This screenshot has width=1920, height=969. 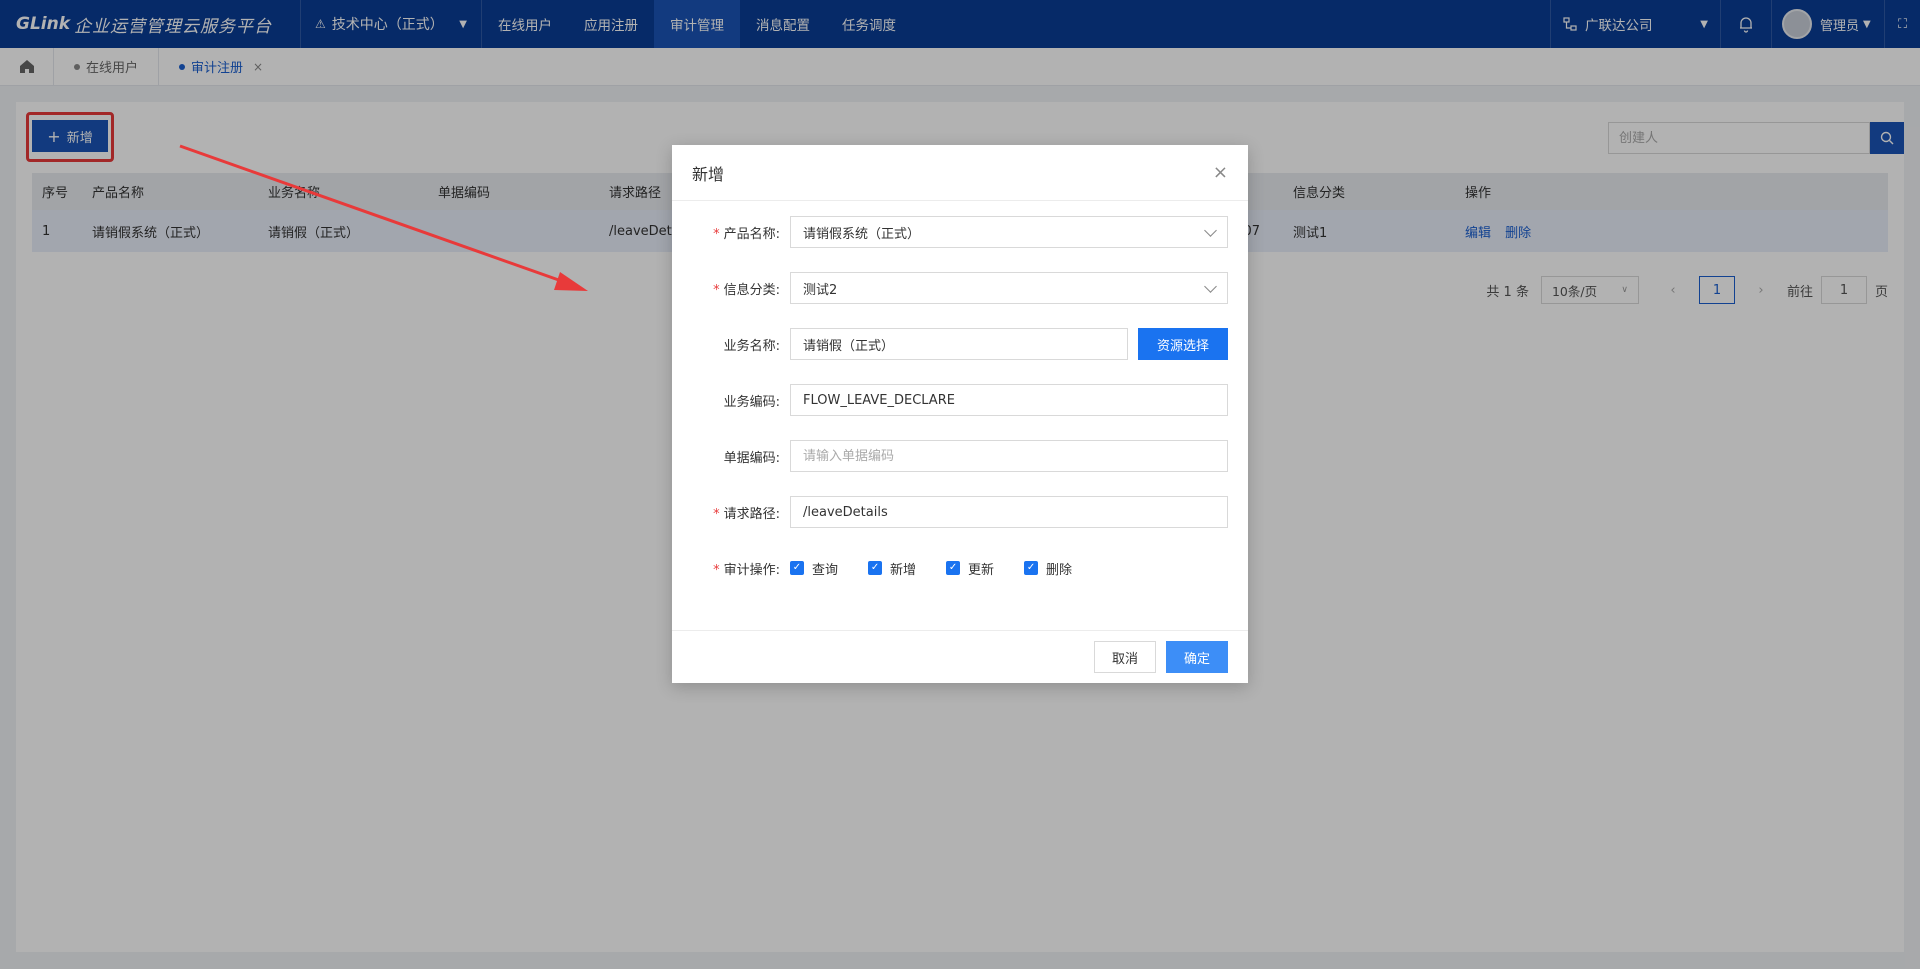 I want to click on business-field: 请销假（正式）, so click(x=959, y=344).